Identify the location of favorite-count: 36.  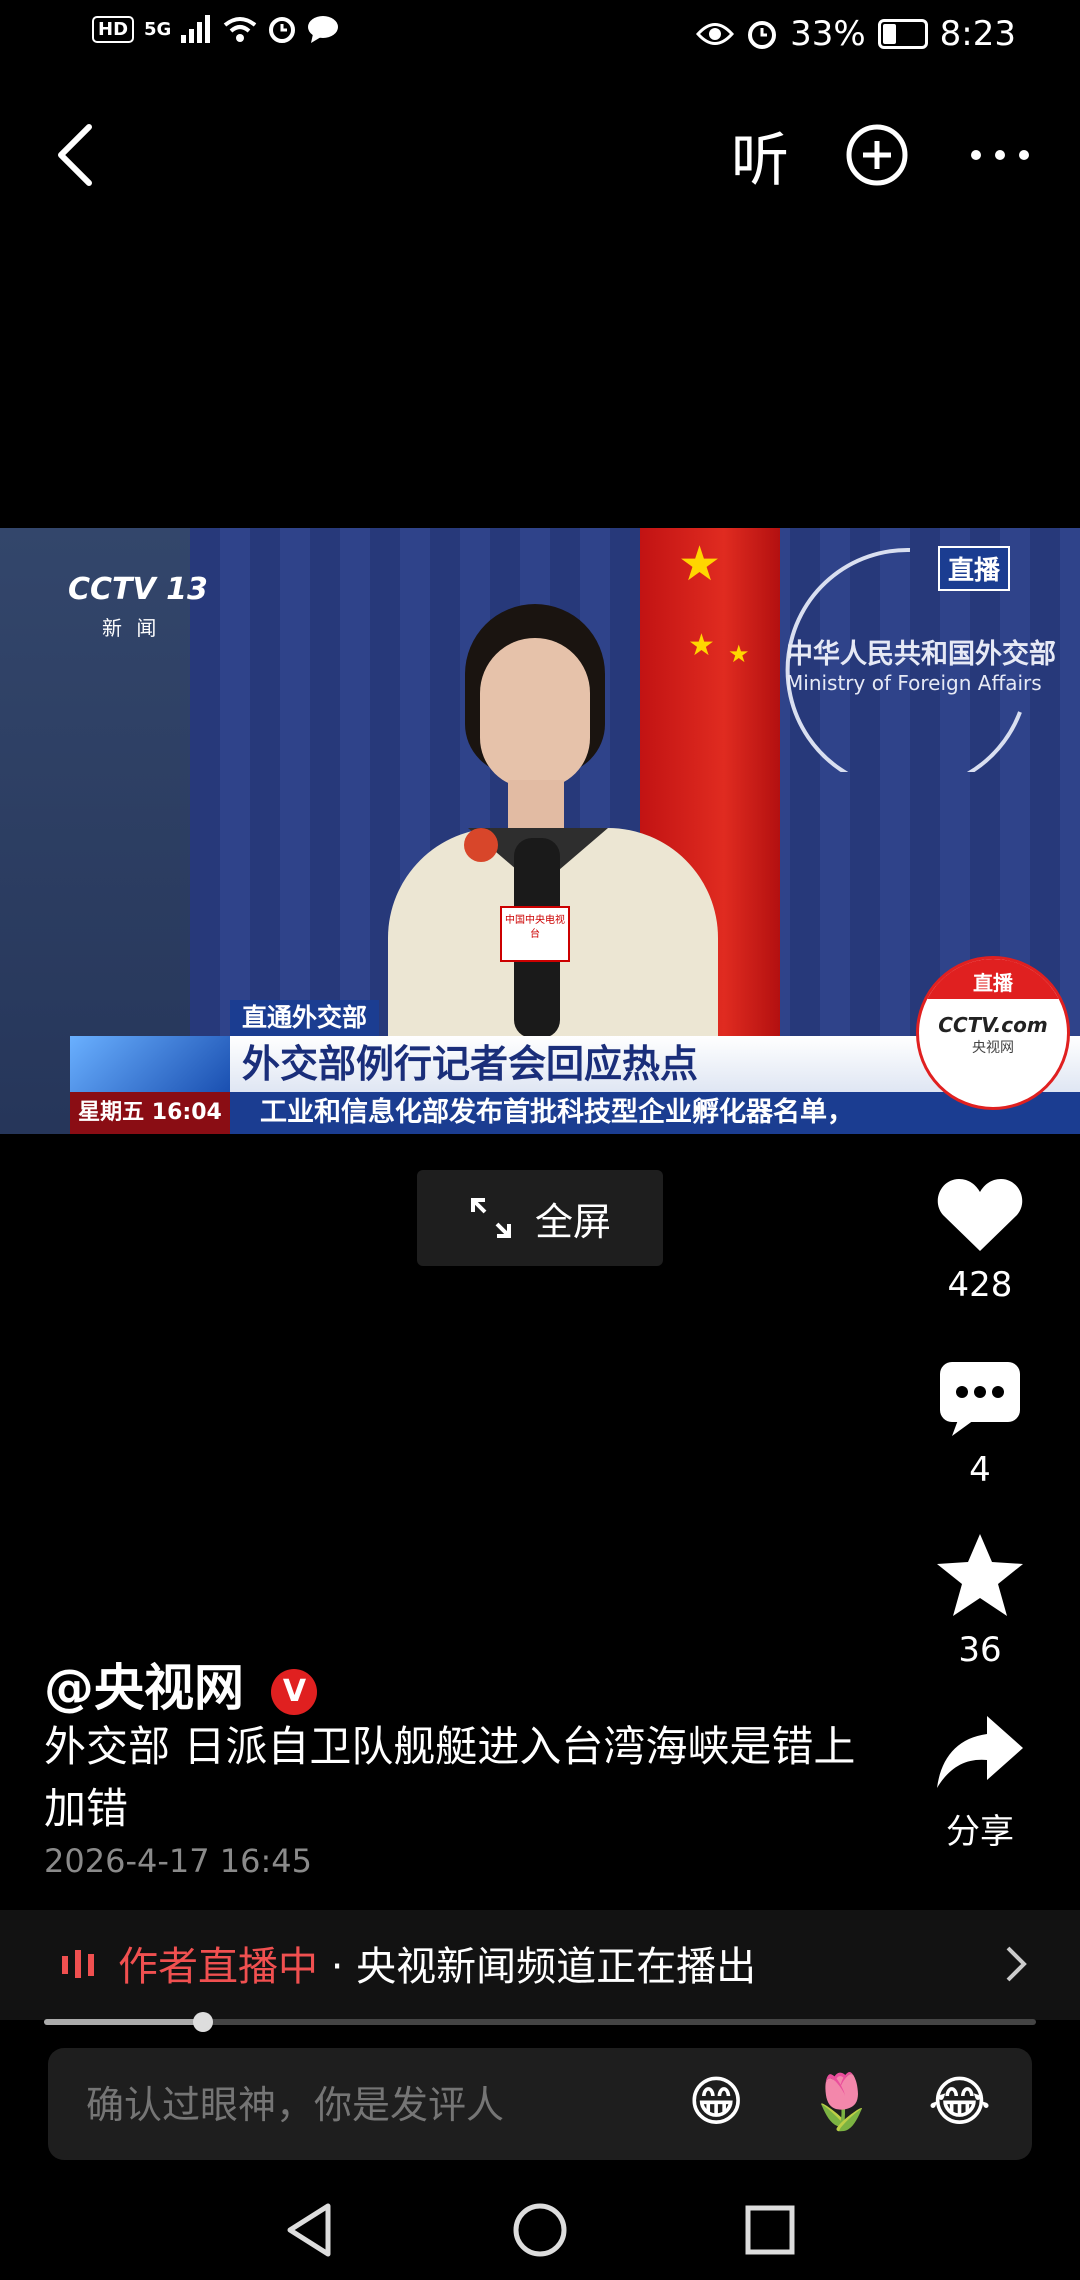
(980, 1650).